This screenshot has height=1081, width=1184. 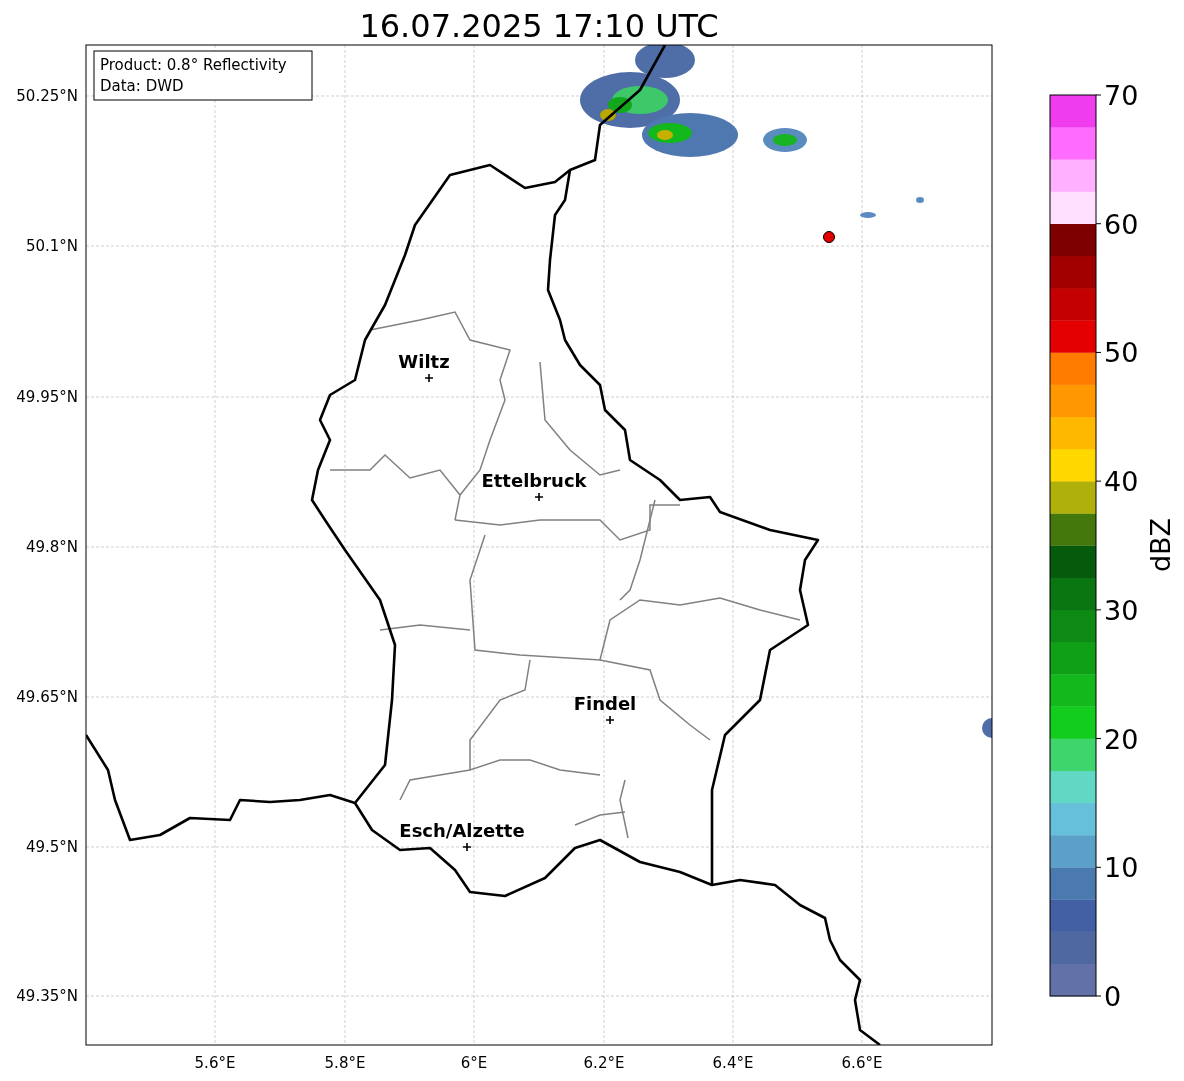 I want to click on info-text: Data: DWD, so click(x=142, y=86).